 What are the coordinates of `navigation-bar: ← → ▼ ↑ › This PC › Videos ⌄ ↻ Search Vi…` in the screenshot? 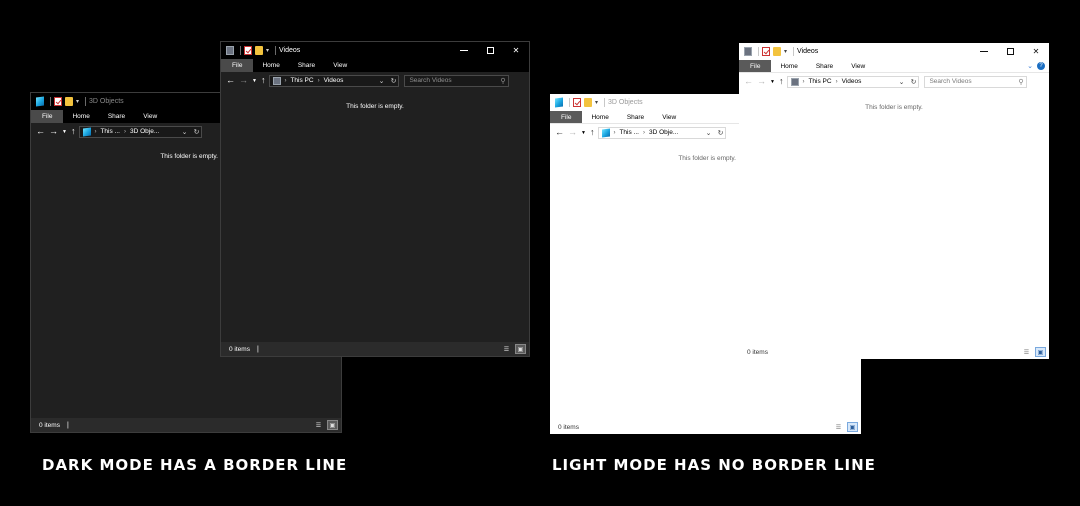 It's located at (894, 81).